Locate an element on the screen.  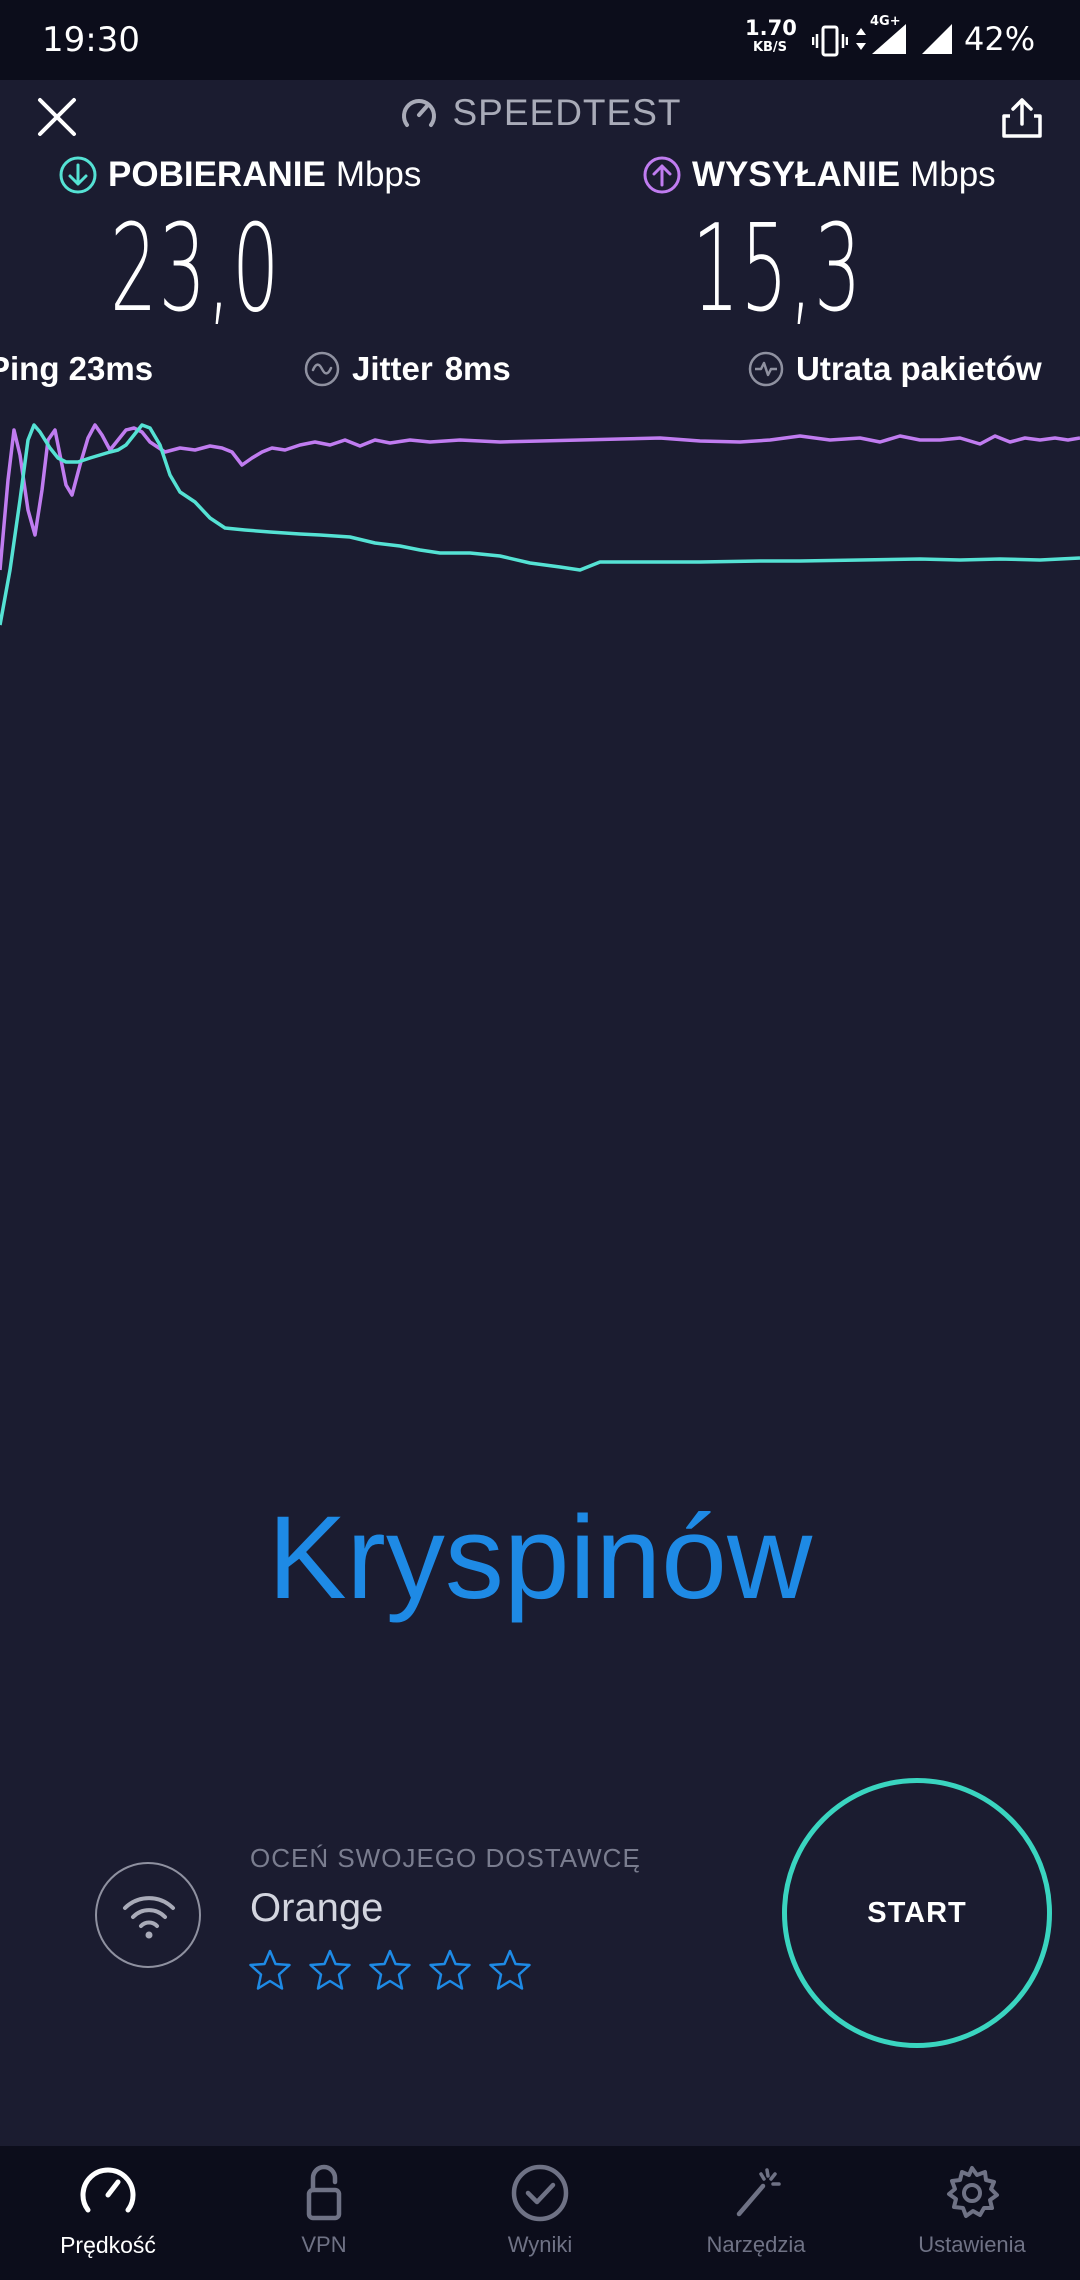
download-arrow-icon is located at coordinates (78, 175).